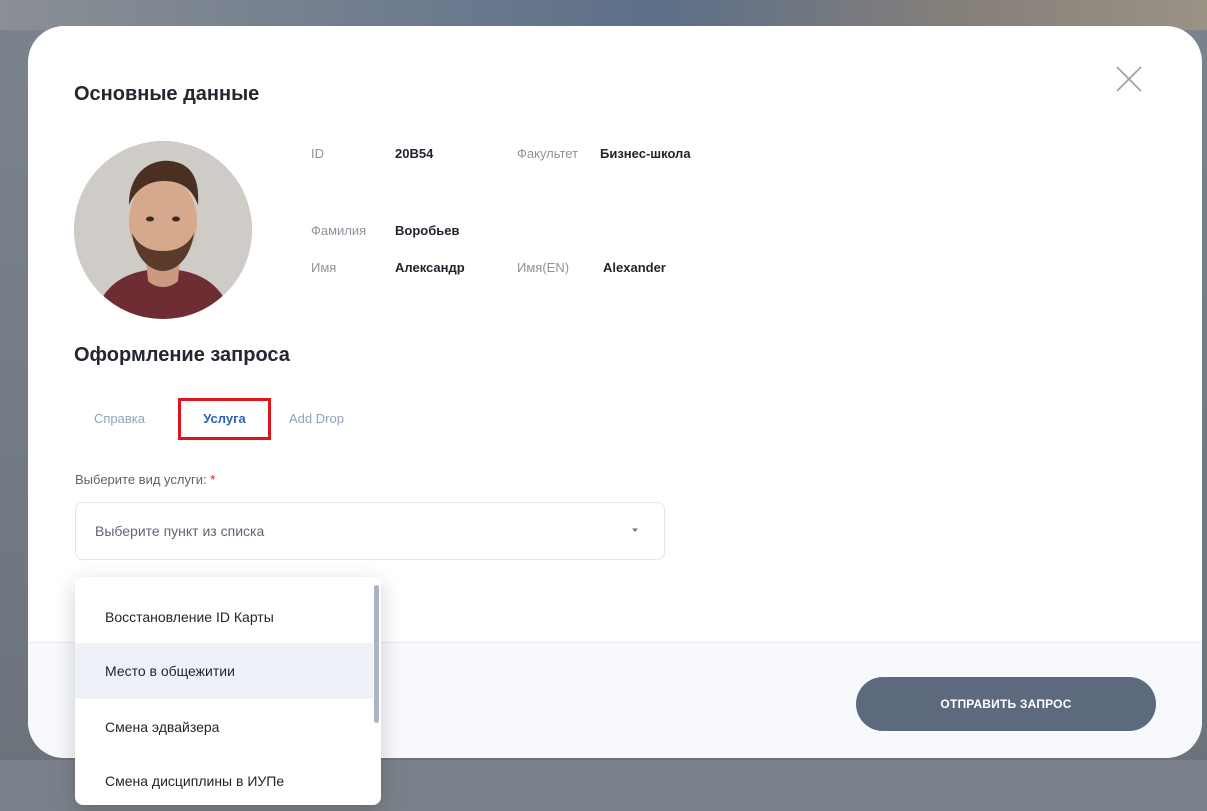 This screenshot has height=811, width=1207. I want to click on faculty-label: Факультет, so click(548, 153).